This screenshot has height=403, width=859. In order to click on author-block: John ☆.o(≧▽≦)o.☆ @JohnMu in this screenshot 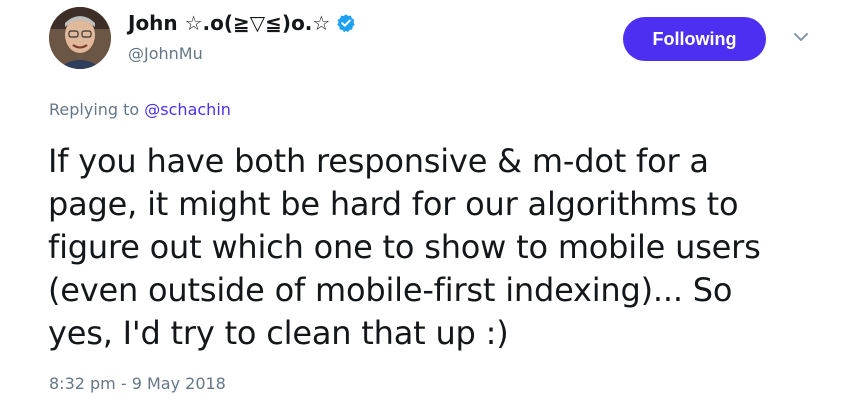, I will do `click(242, 35)`.